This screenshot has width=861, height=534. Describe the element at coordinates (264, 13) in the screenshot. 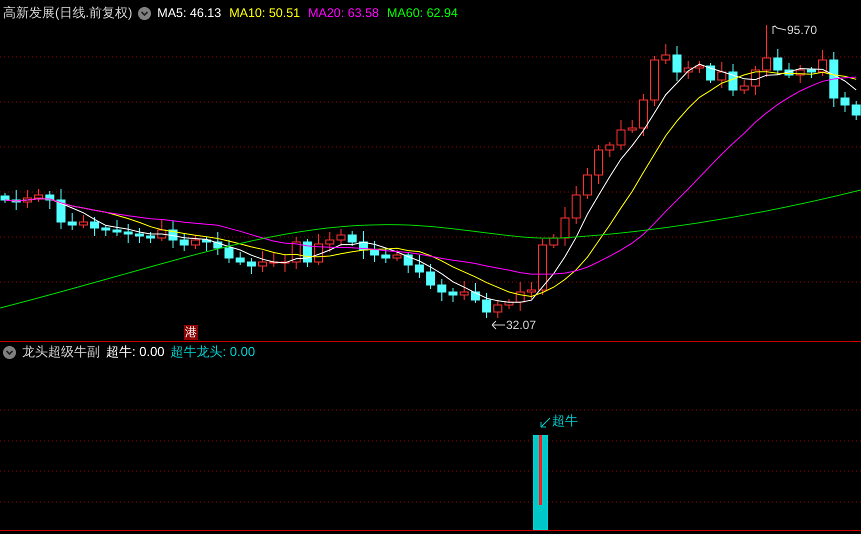

I see `indicator-value: MA10: 50.51` at that location.